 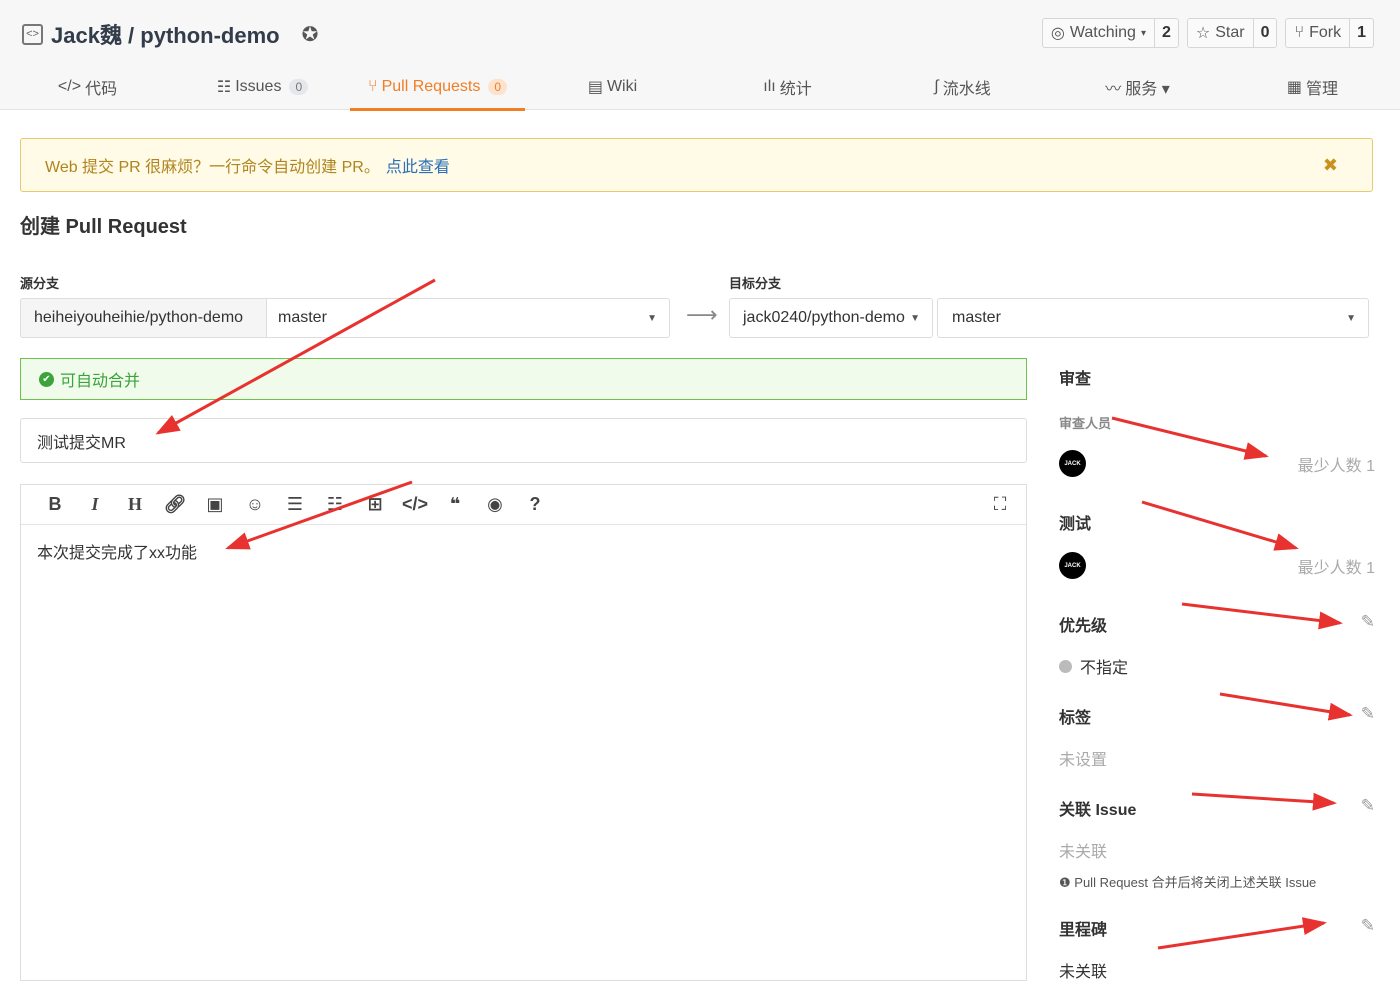 What do you see at coordinates (1299, 32) in the screenshot?
I see `fork-icon: ⑂` at bounding box center [1299, 32].